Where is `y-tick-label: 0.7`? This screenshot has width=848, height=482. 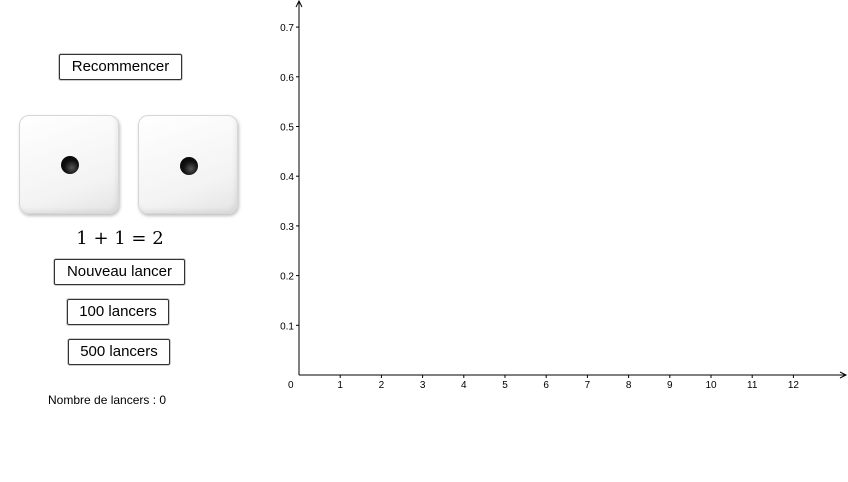
y-tick-label: 0.7 is located at coordinates (287, 28).